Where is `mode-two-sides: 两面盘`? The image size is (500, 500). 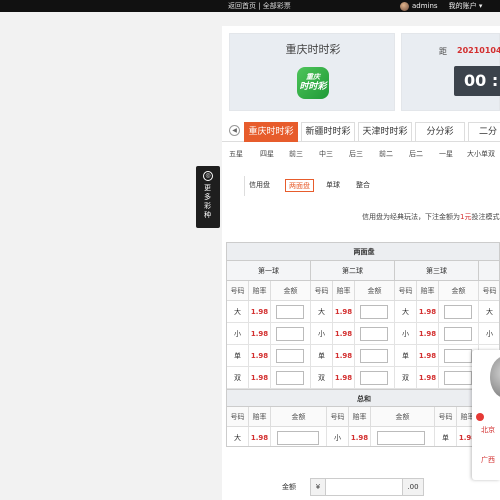
mode-two-sides: 两面盘 is located at coordinates (299, 185).